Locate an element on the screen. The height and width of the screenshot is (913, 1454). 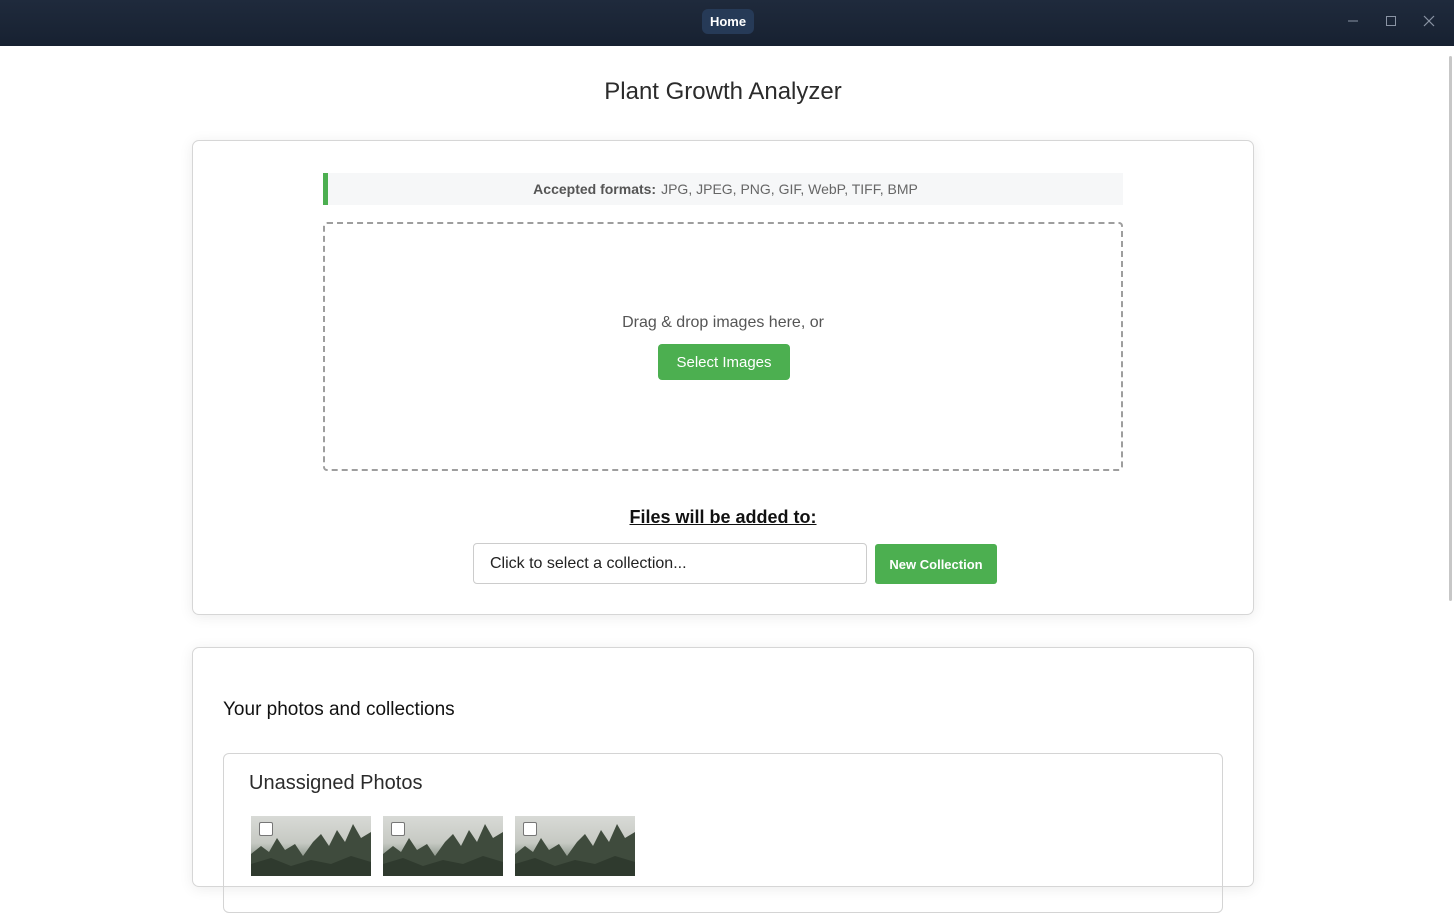
close-button is located at coordinates (1429, 21).